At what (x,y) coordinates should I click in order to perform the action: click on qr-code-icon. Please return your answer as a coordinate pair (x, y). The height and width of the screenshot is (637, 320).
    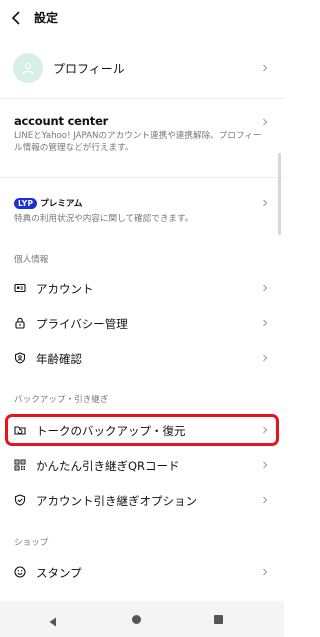
    Looking at the image, I should click on (20, 465).